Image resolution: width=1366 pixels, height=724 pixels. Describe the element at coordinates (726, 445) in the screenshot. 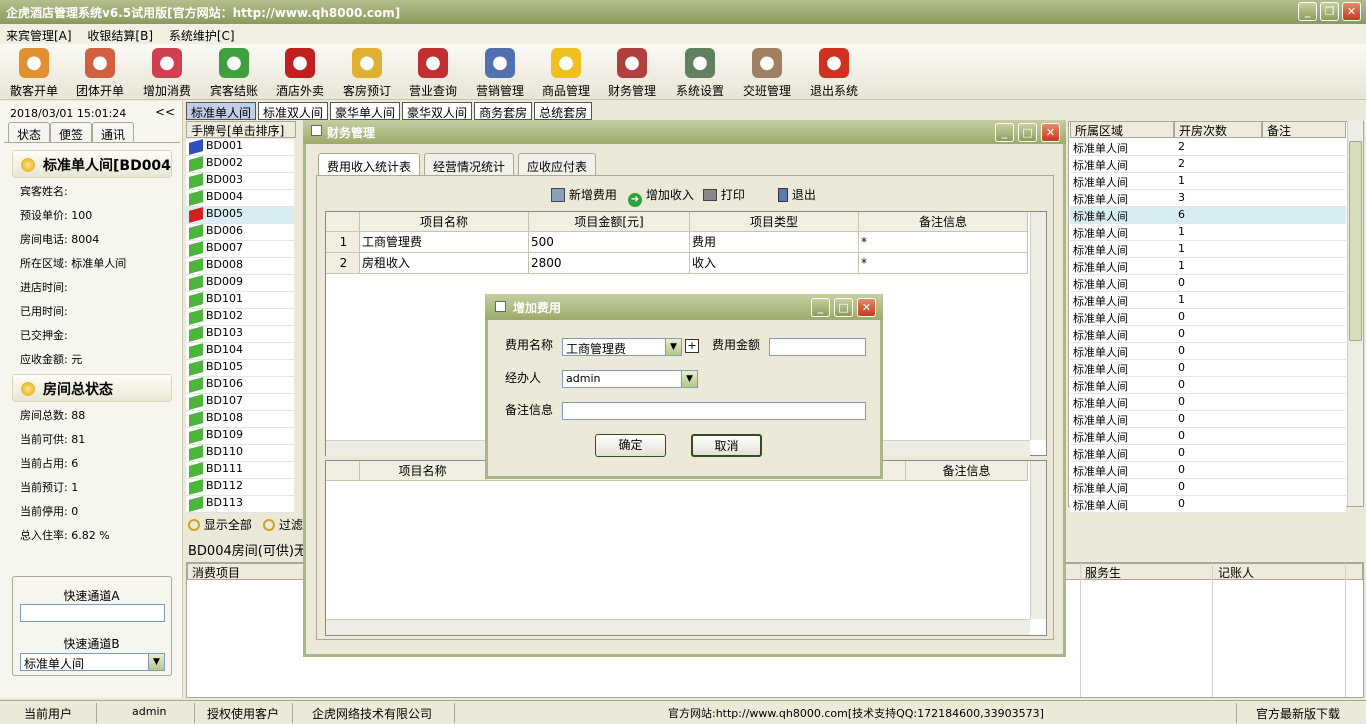

I see `cancel-button: 取消` at that location.